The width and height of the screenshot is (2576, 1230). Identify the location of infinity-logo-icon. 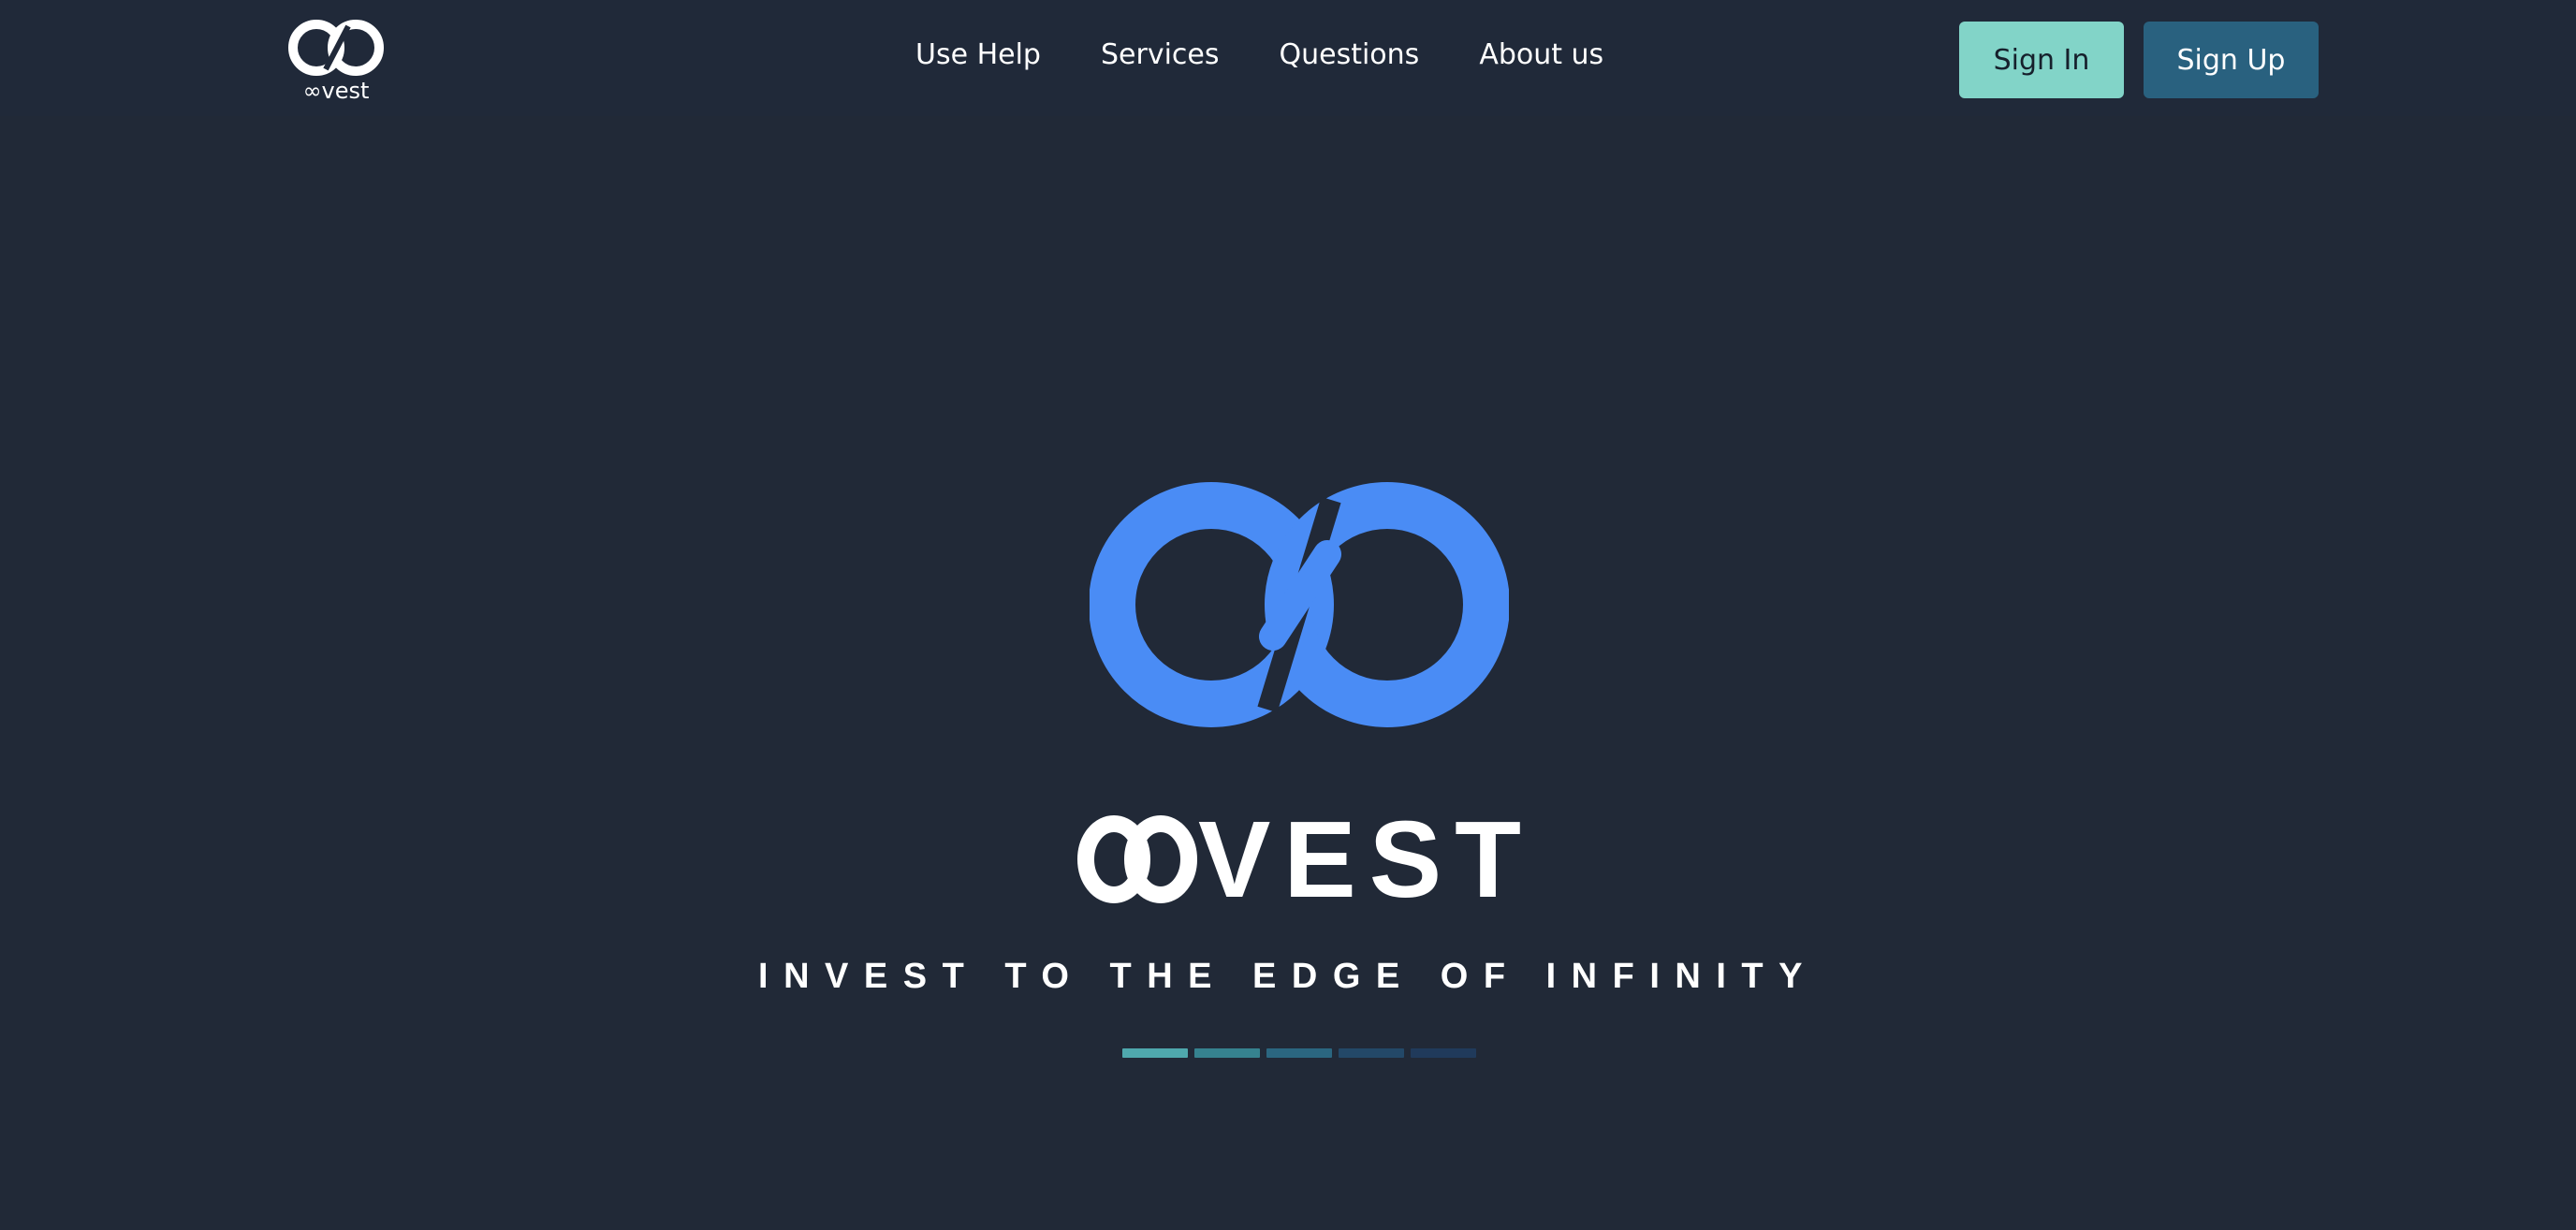
(336, 48).